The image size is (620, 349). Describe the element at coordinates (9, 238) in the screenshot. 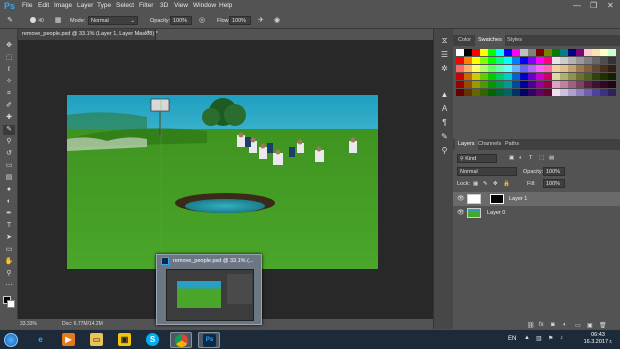

I see `path-selection-tool-icon: ➤` at that location.